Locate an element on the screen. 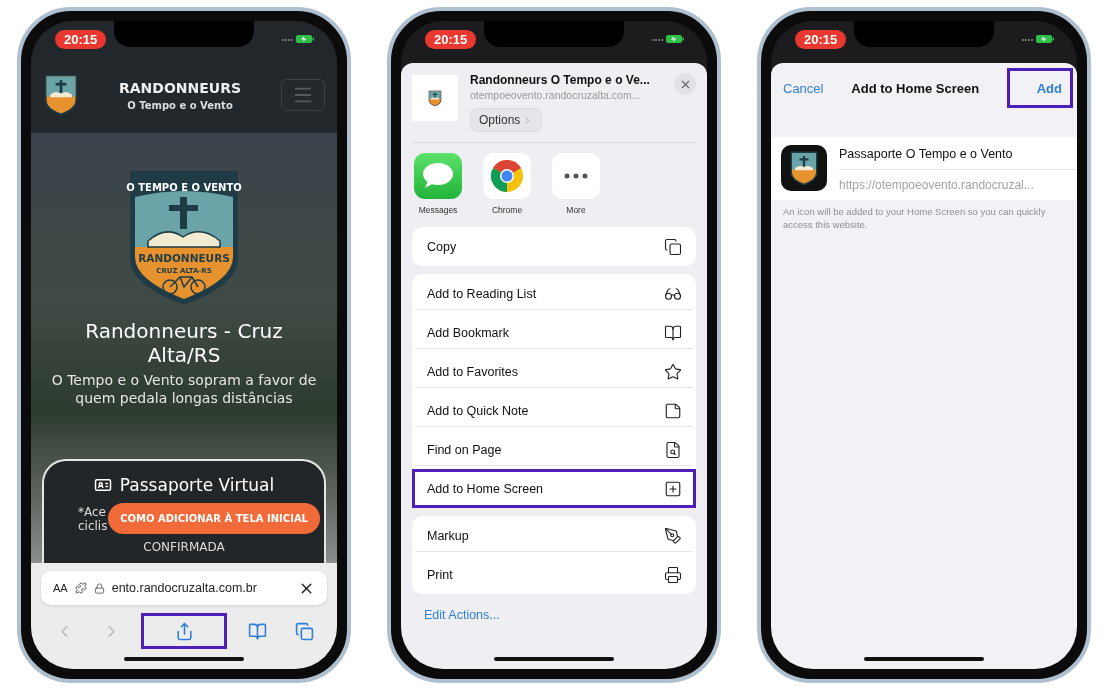 This screenshot has width=1114, height=690. site-subtitle: O Tempo e o Vento is located at coordinates (180, 105).